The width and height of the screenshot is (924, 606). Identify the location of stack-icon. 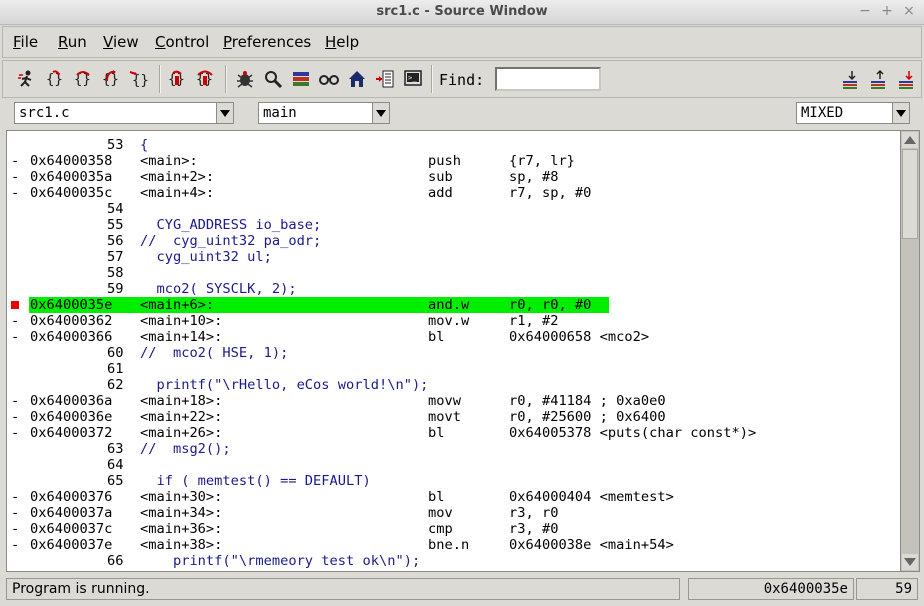
(301, 79).